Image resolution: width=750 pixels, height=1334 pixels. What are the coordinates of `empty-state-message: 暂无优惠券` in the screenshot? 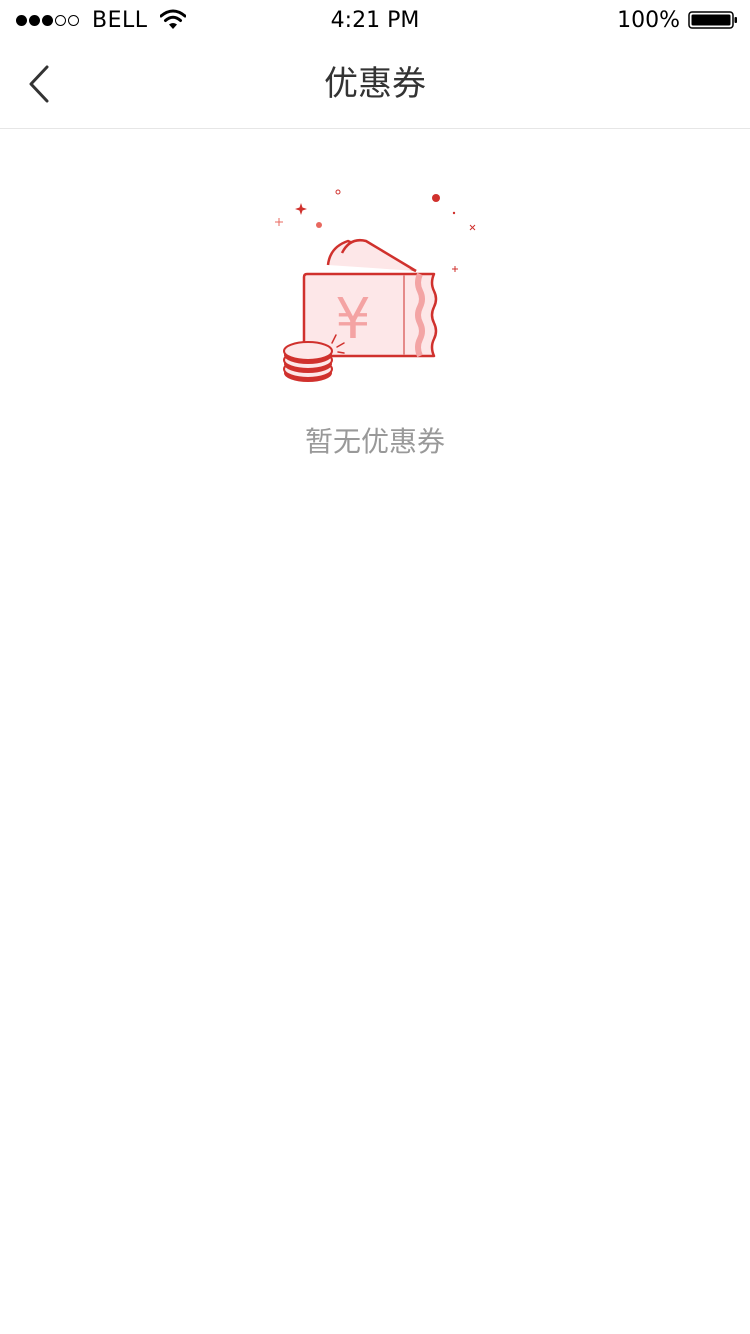 It's located at (374, 441).